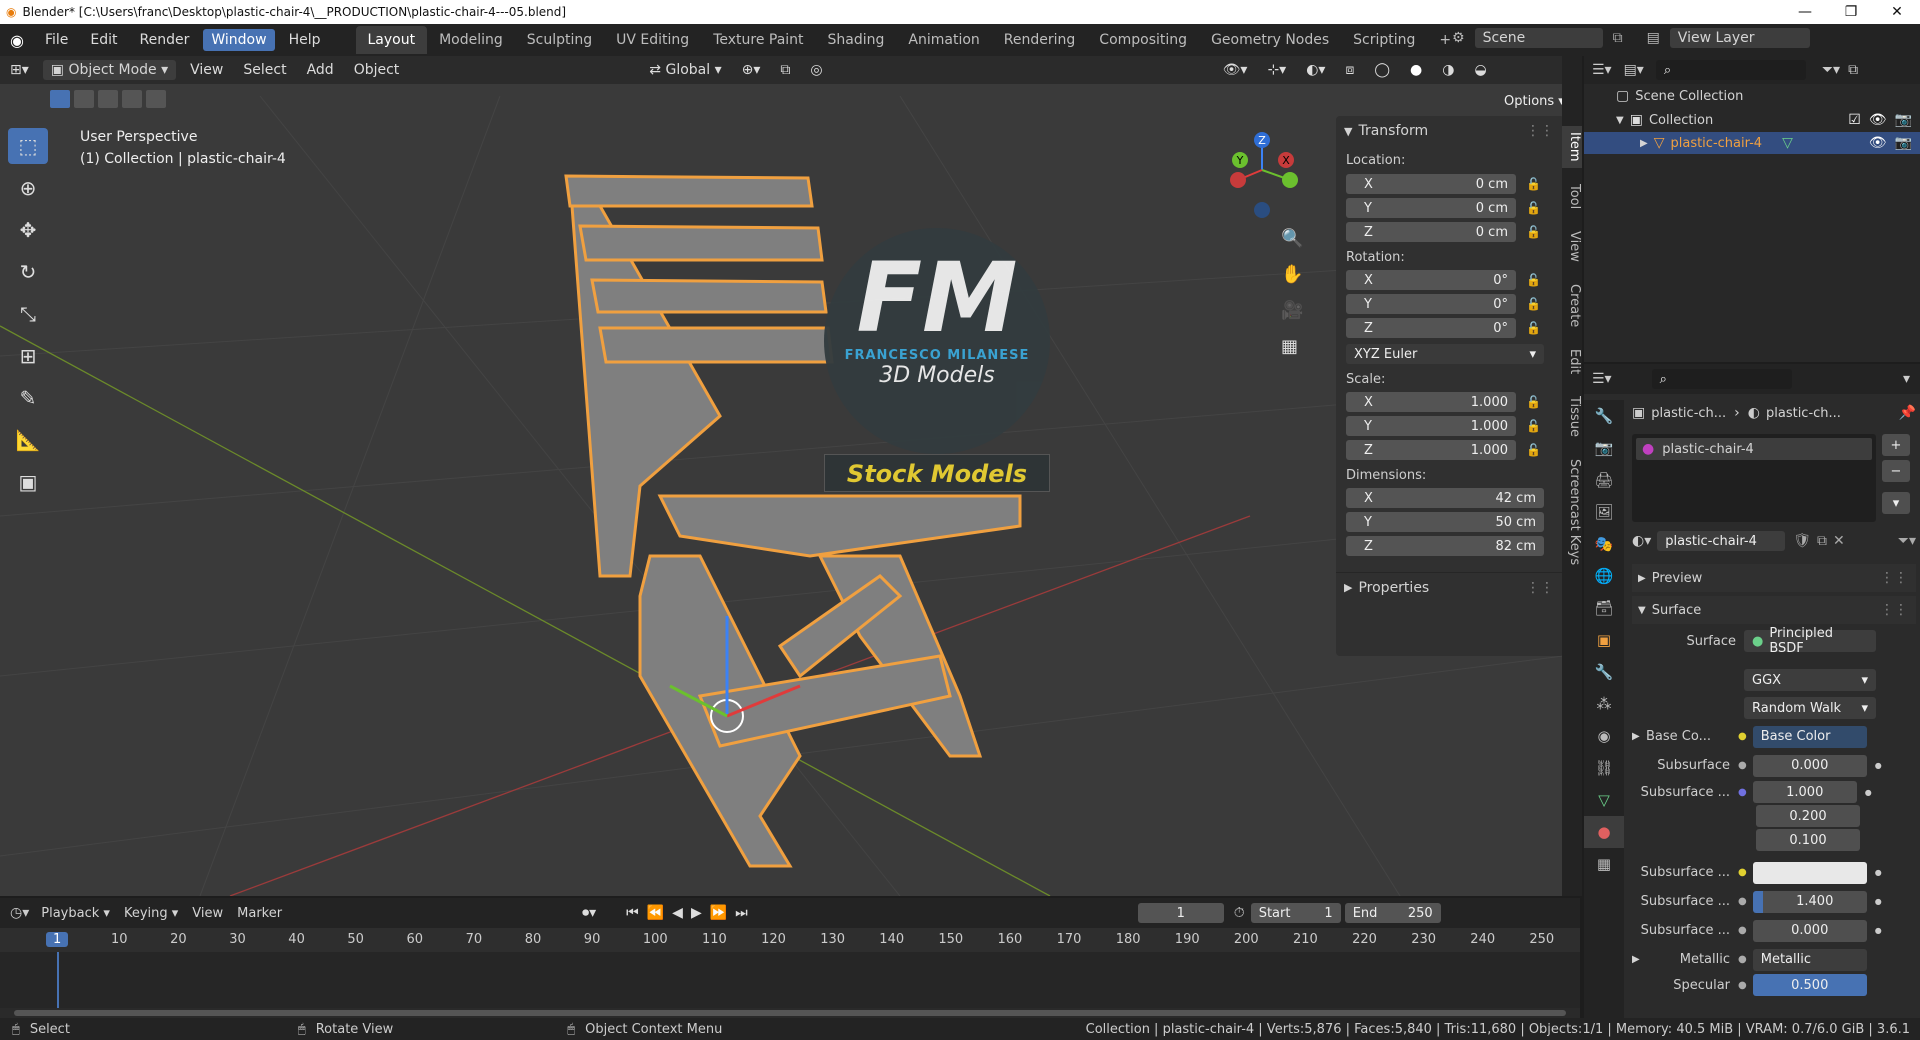 This screenshot has width=1920, height=1040. Describe the element at coordinates (1618, 38) in the screenshot. I see `pin-scene-icon: ⧉` at that location.